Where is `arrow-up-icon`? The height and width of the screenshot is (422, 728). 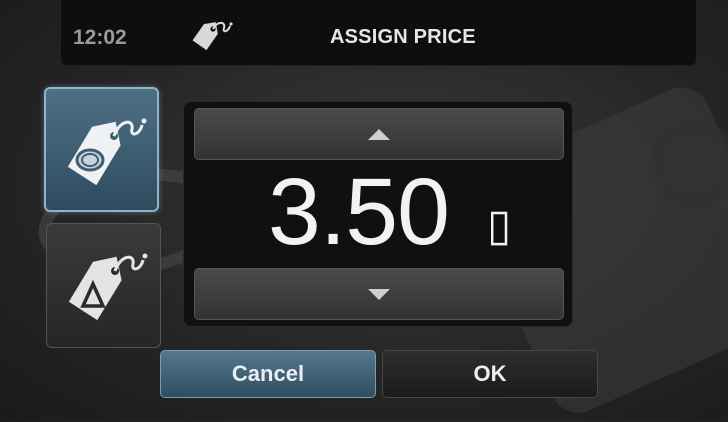
arrow-up-icon is located at coordinates (379, 134).